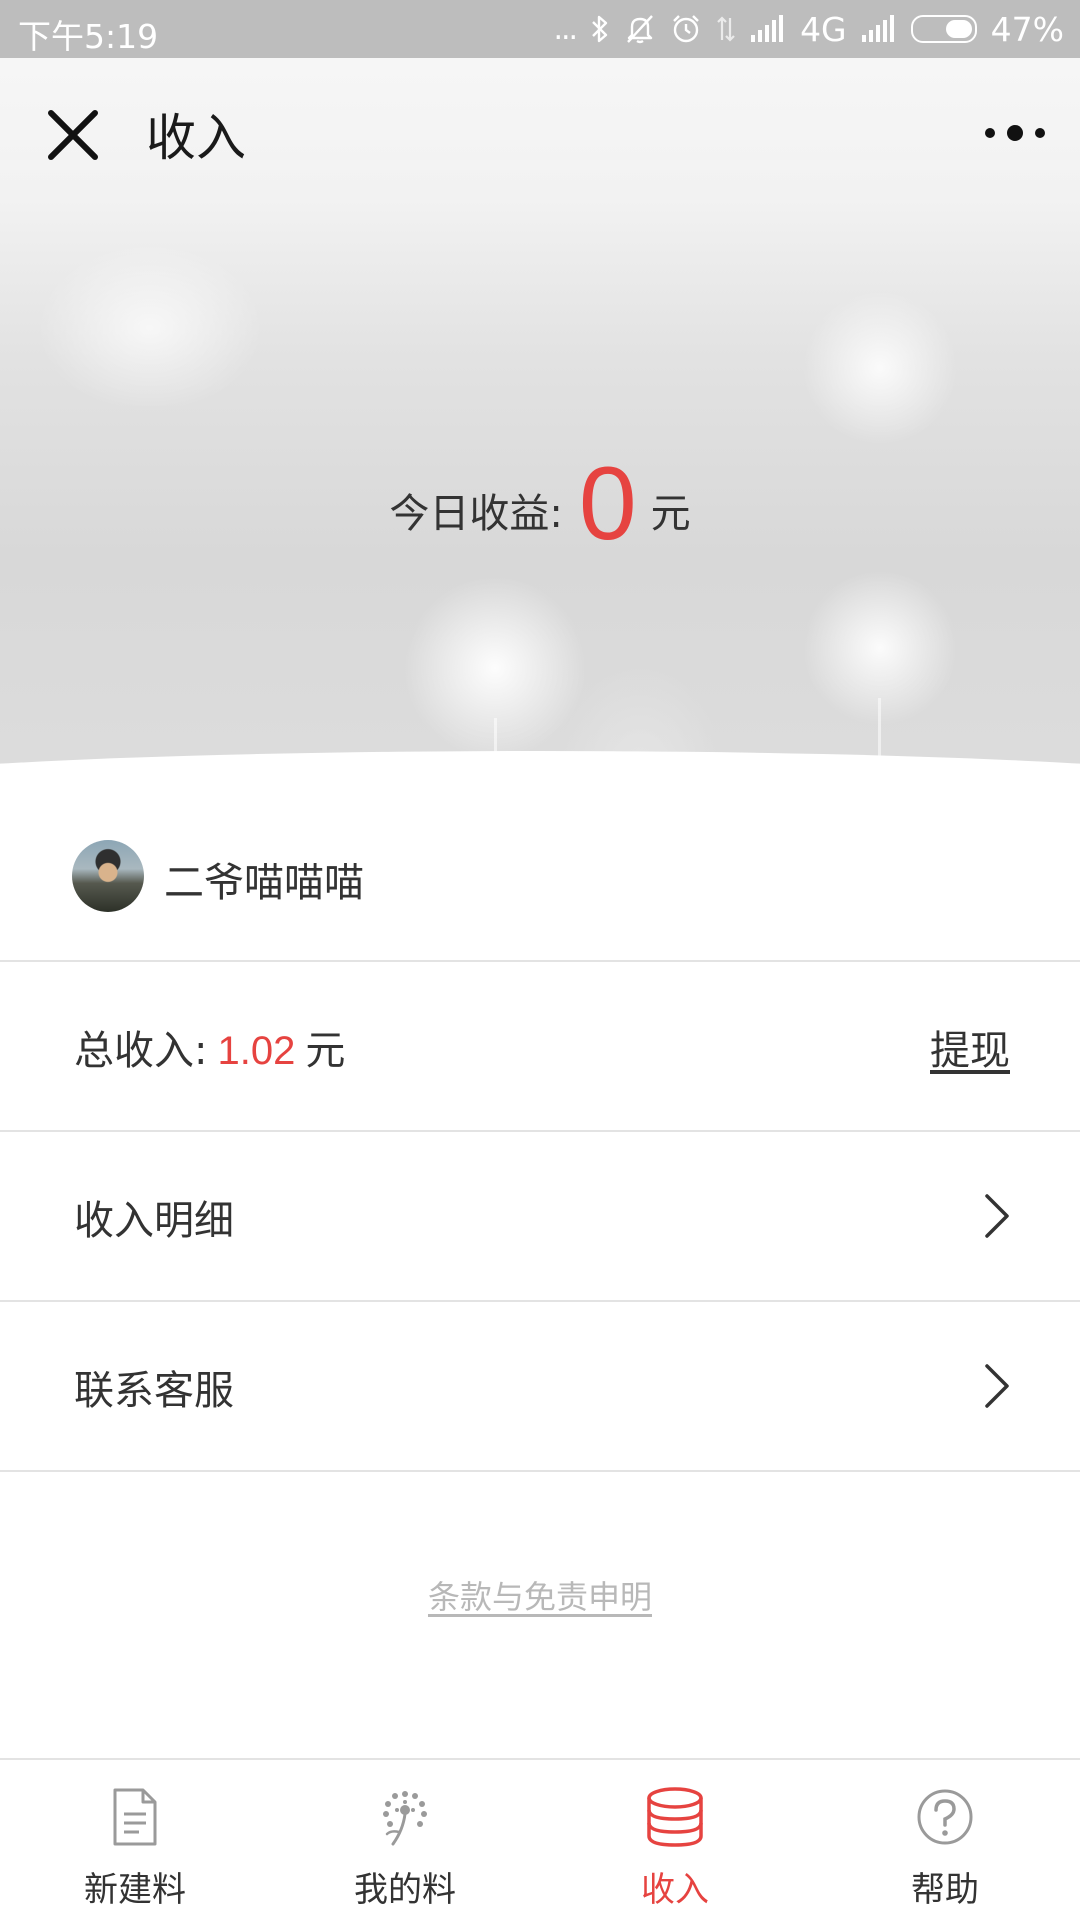 The height and width of the screenshot is (1922, 1080). I want to click on tab-new-material: 新建料, so click(135, 1841).